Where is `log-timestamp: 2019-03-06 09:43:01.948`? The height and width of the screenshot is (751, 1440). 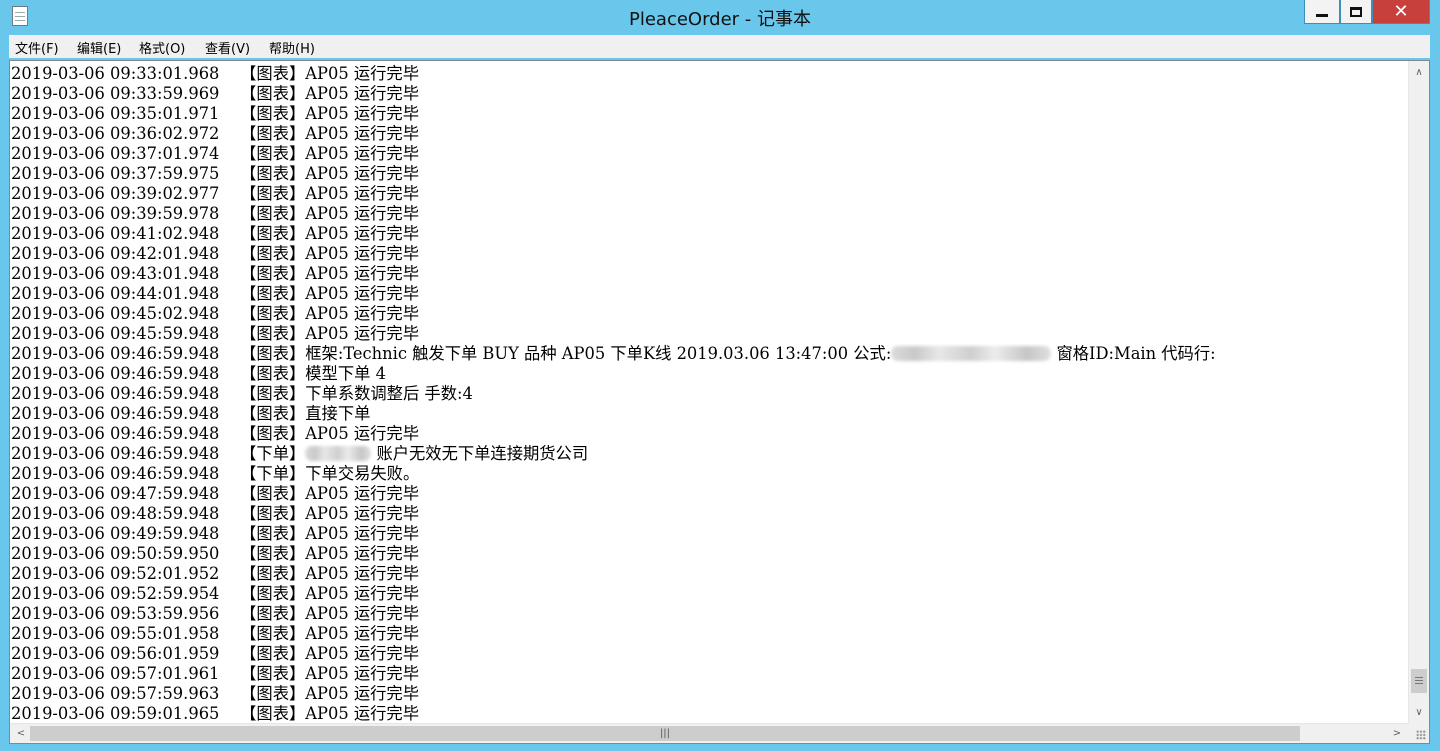 log-timestamp: 2019-03-06 09:43:01.948 is located at coordinates (115, 273).